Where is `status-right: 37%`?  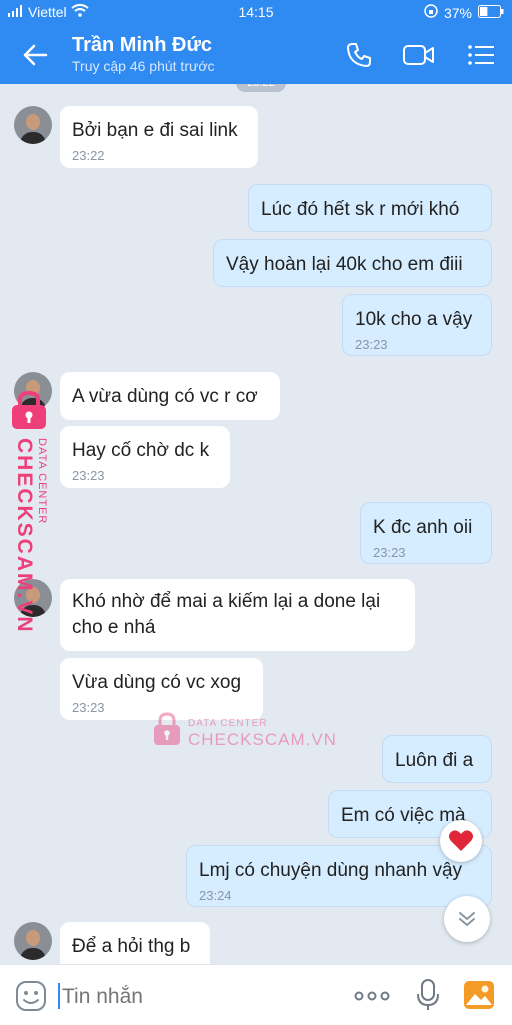 status-right: 37% is located at coordinates (464, 12).